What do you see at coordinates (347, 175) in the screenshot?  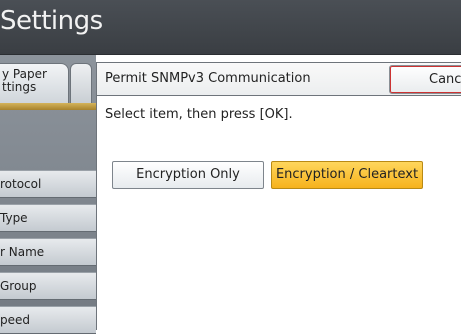 I see `encryption-cleartext-button: Encryption / Cleartext` at bounding box center [347, 175].